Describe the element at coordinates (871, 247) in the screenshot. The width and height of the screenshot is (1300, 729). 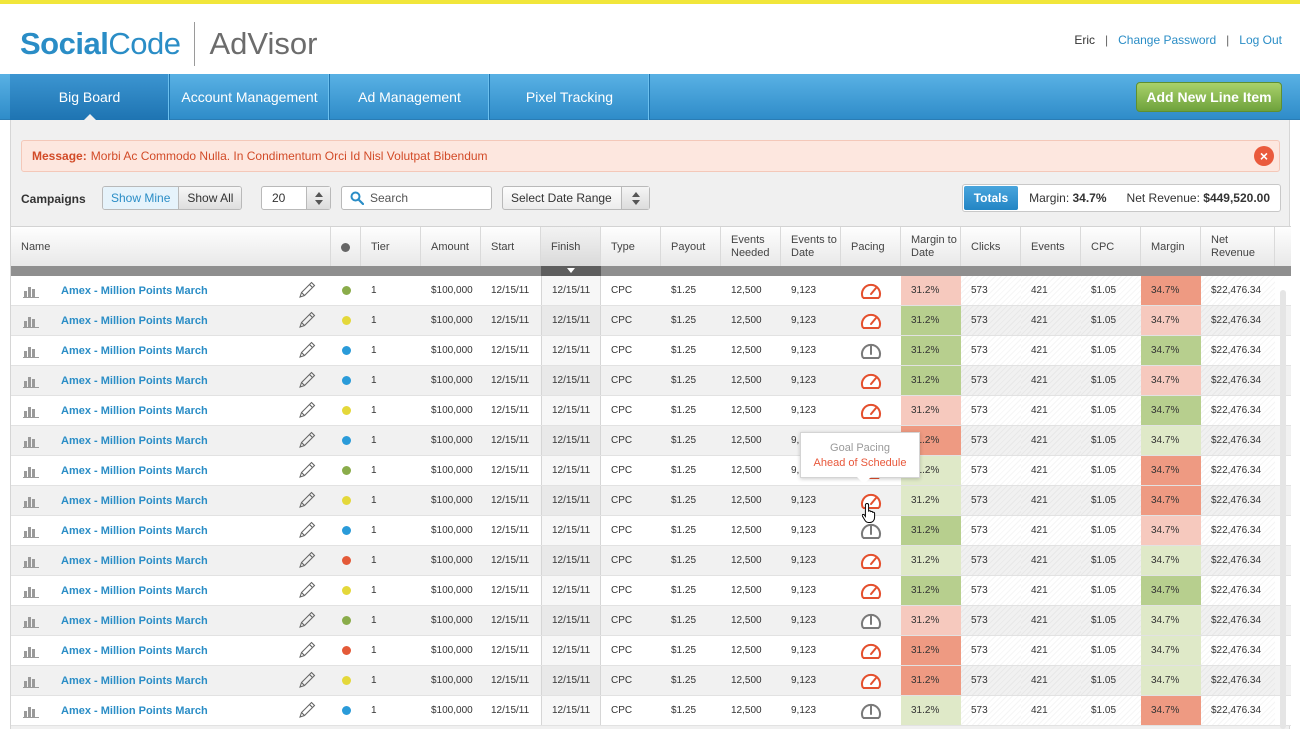
I see `header-pacing: Pacing` at that location.